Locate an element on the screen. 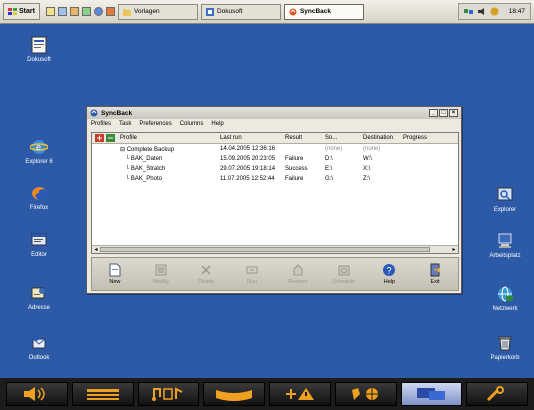  start-button: Start is located at coordinates (21, 11).